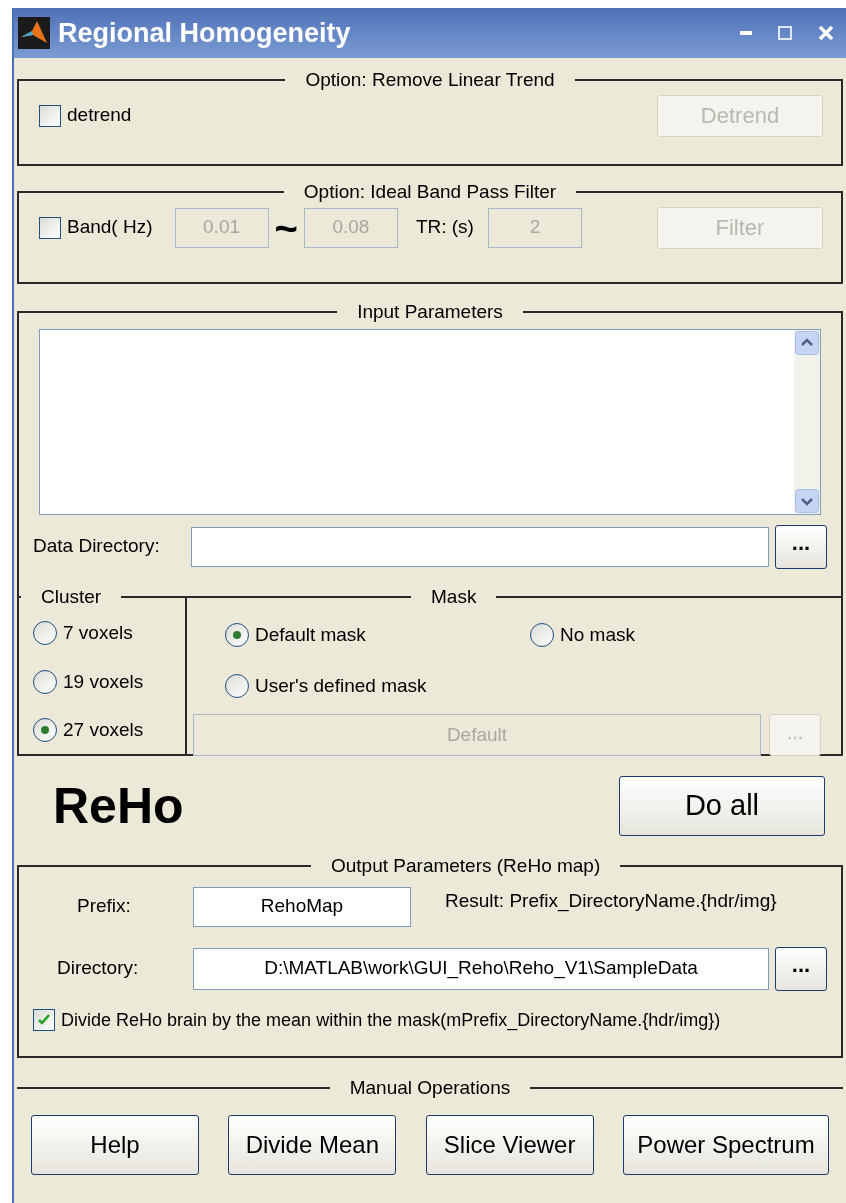 This screenshot has width=846, height=1203. What do you see at coordinates (430, 192) in the screenshot?
I see `group-title: Option: Ideal Band Pass Filter` at bounding box center [430, 192].